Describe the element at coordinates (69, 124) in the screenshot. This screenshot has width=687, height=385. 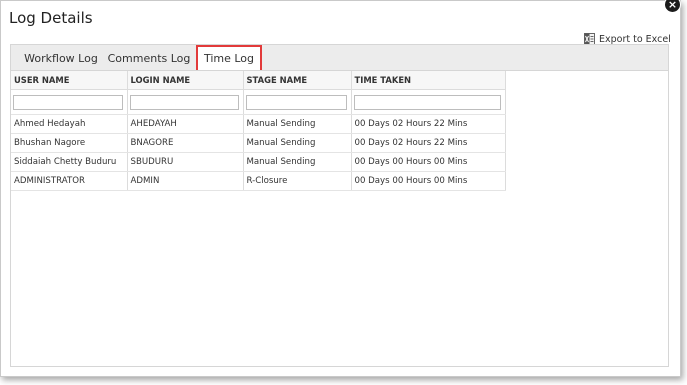
I see `cell-user-name: Ahmed Hedayah` at that location.